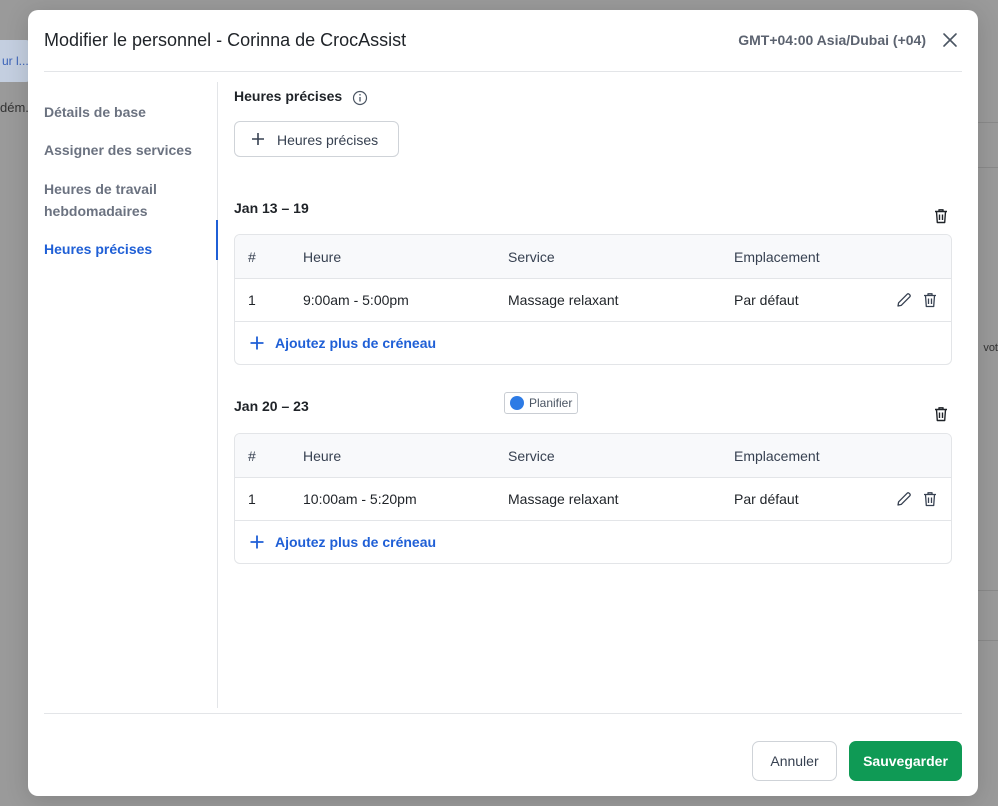 The height and width of the screenshot is (806, 998). Describe the element at coordinates (14, 107) in the screenshot. I see `background-text: dém.` at that location.